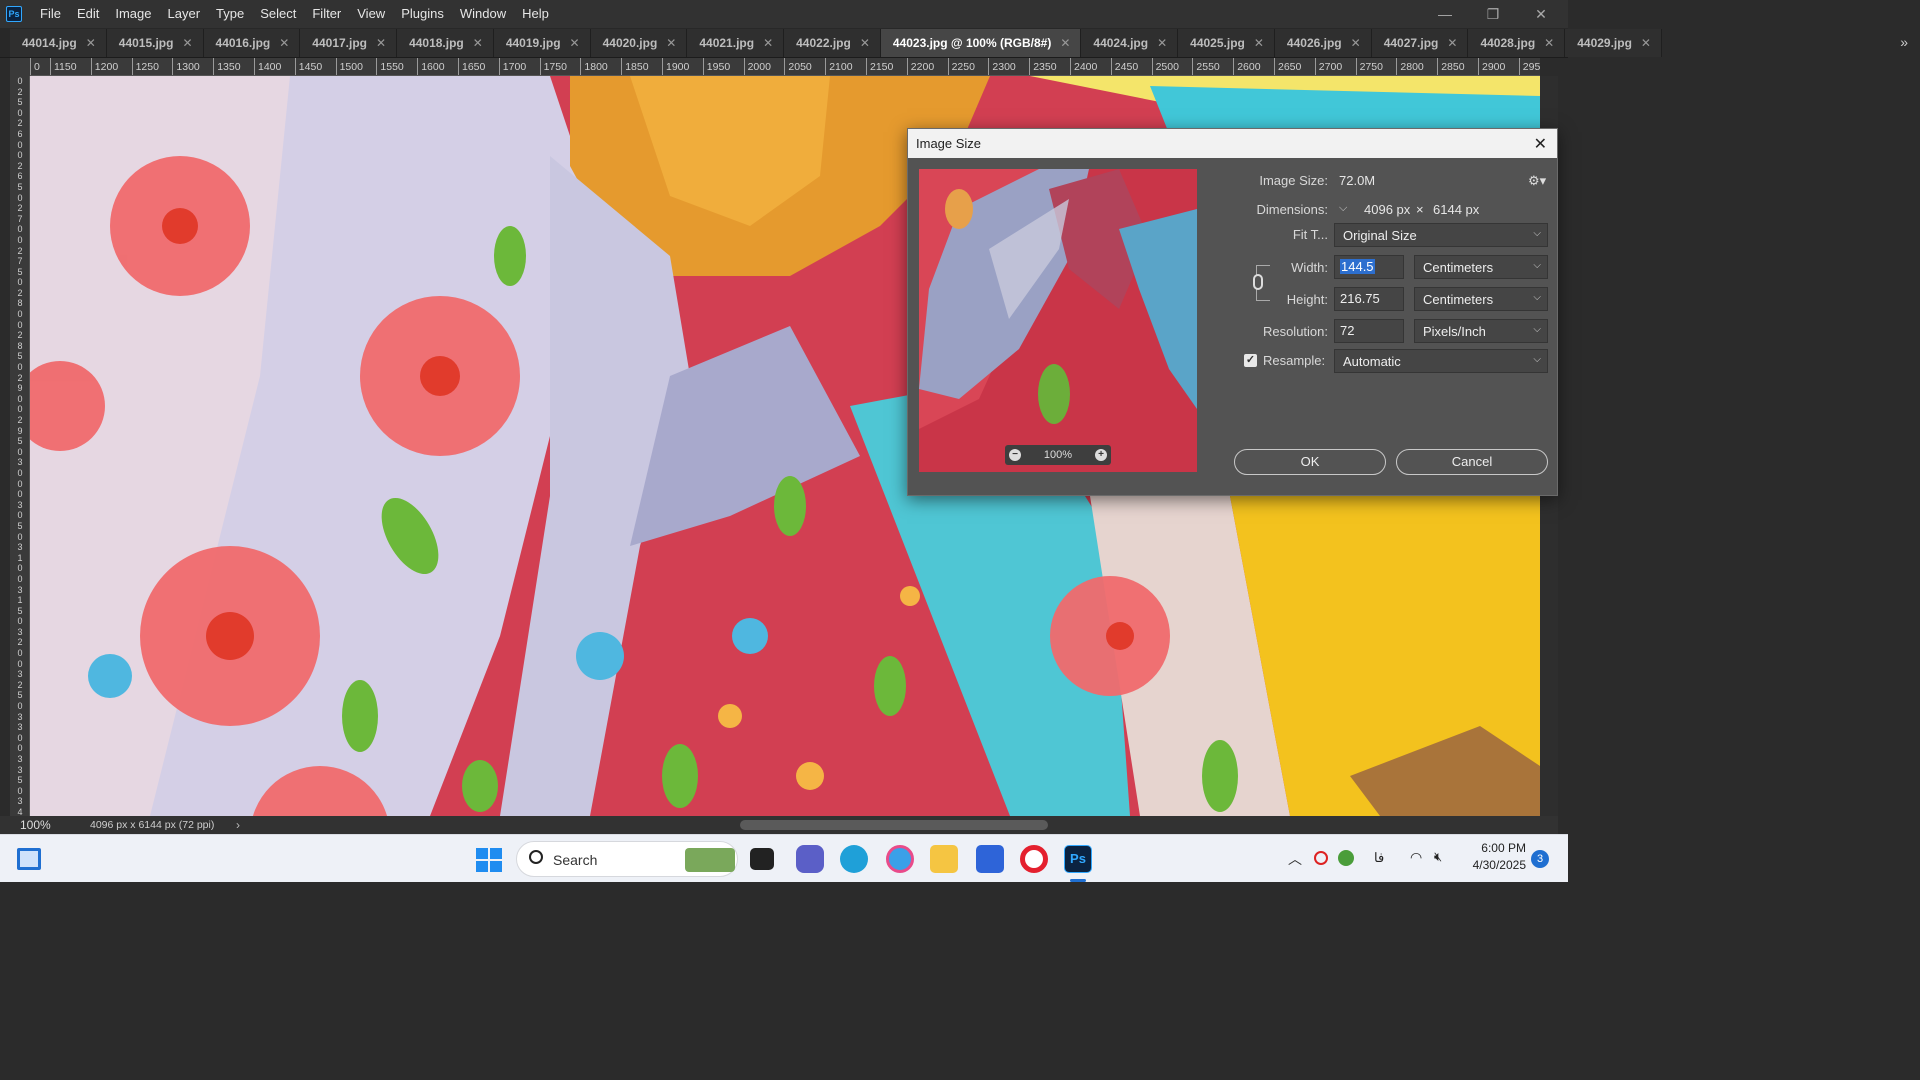  I want to click on clock-time: 6:00 PM, so click(1494, 848).